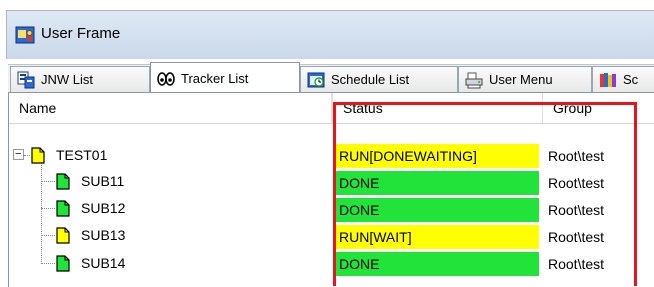  Describe the element at coordinates (170, 108) in the screenshot. I see `column-header-name: Name` at that location.